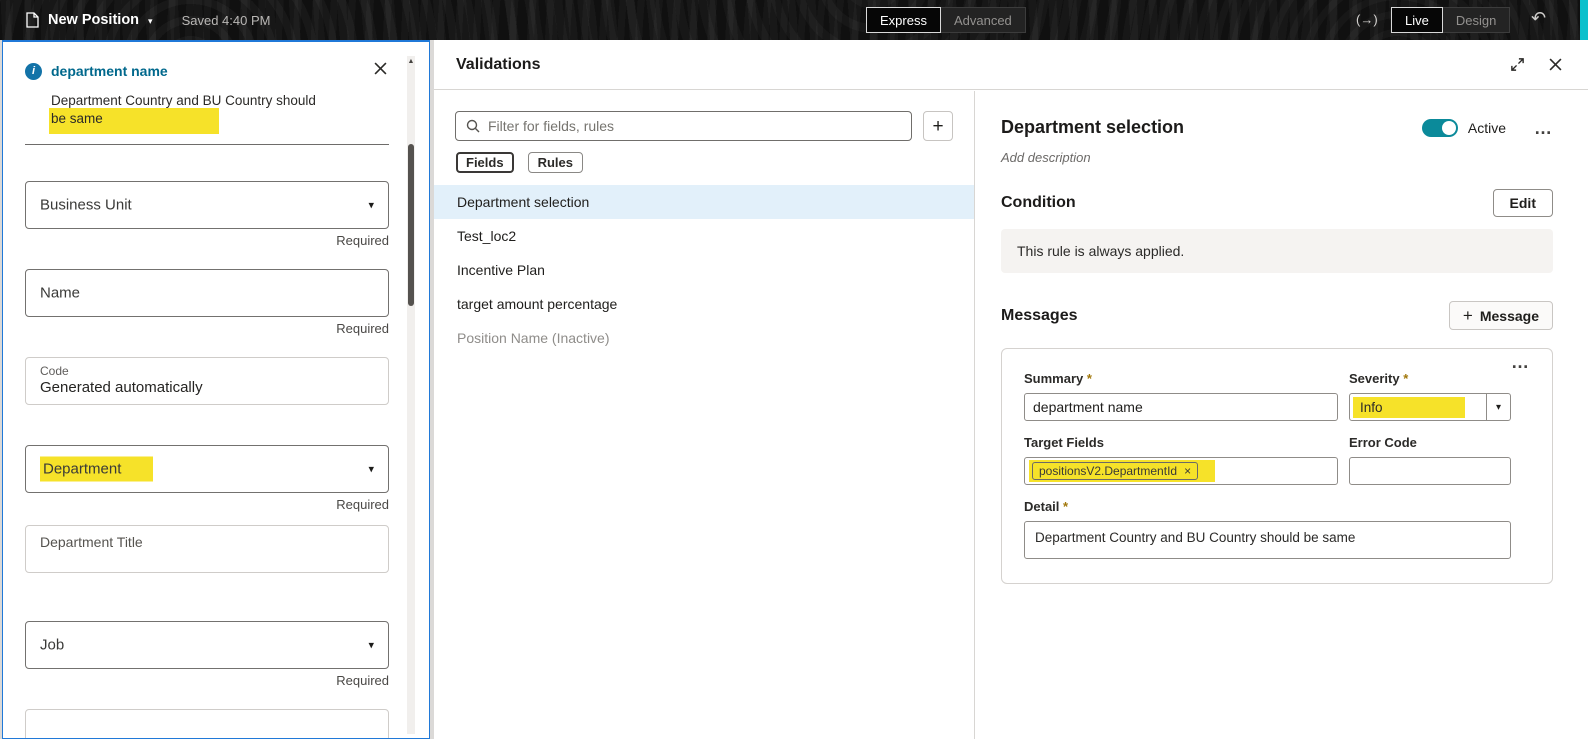  Describe the element at coordinates (1277, 157) in the screenshot. I see `description-placeholder: Add description` at that location.